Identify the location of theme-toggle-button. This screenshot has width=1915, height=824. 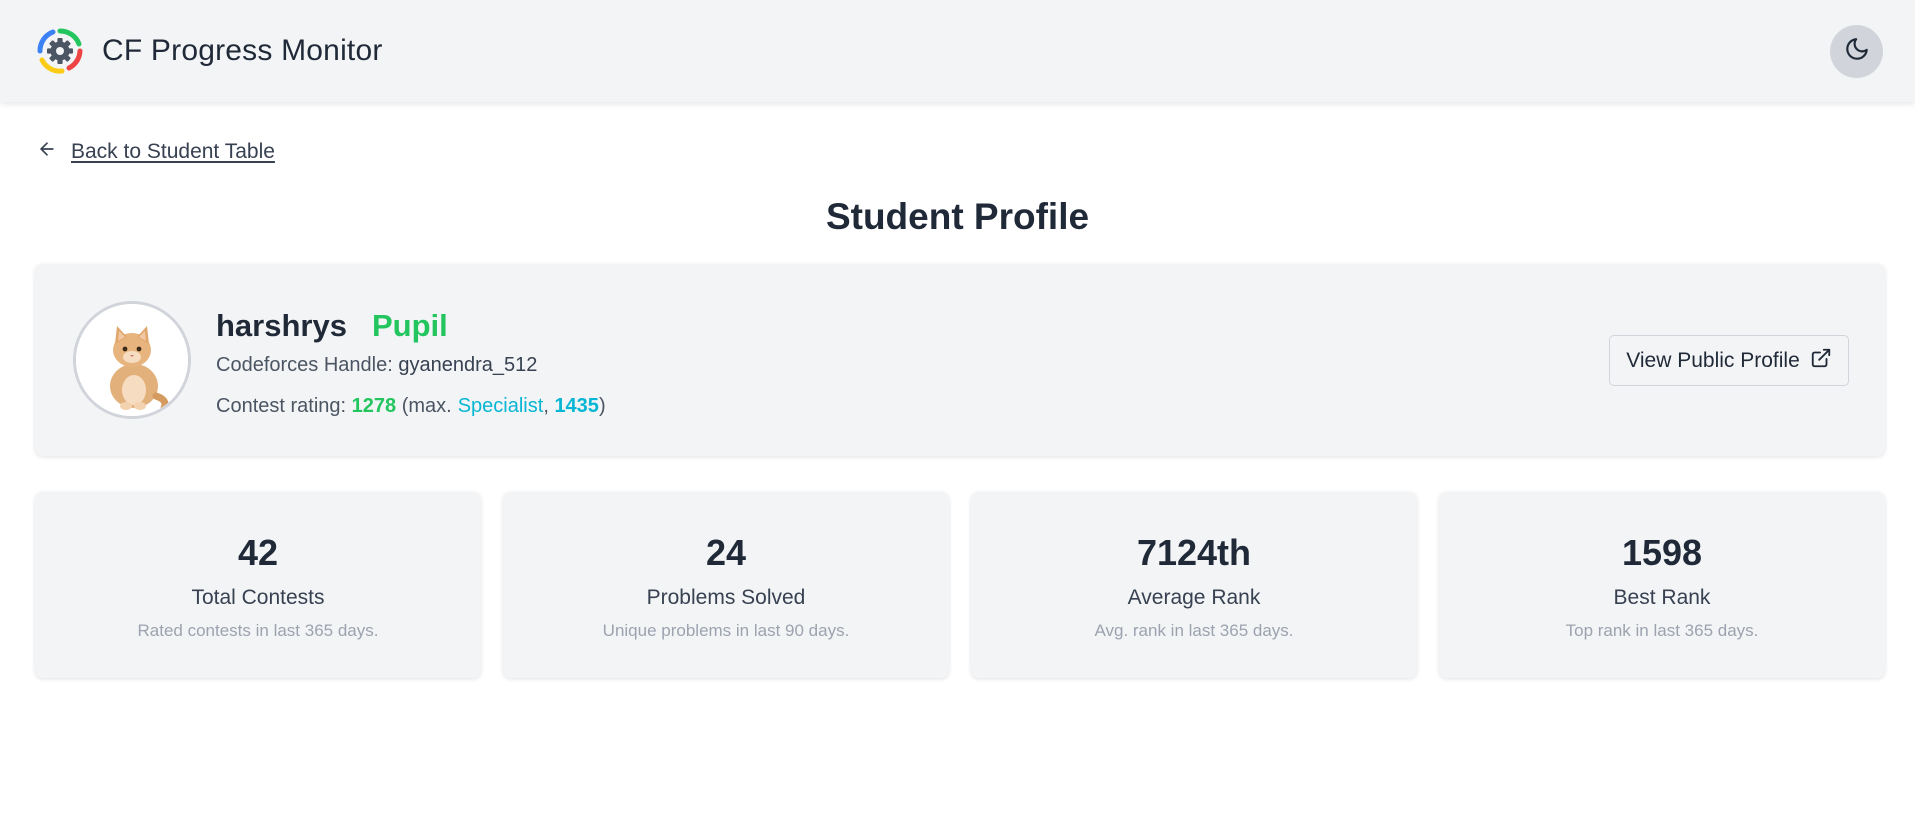
(1856, 51).